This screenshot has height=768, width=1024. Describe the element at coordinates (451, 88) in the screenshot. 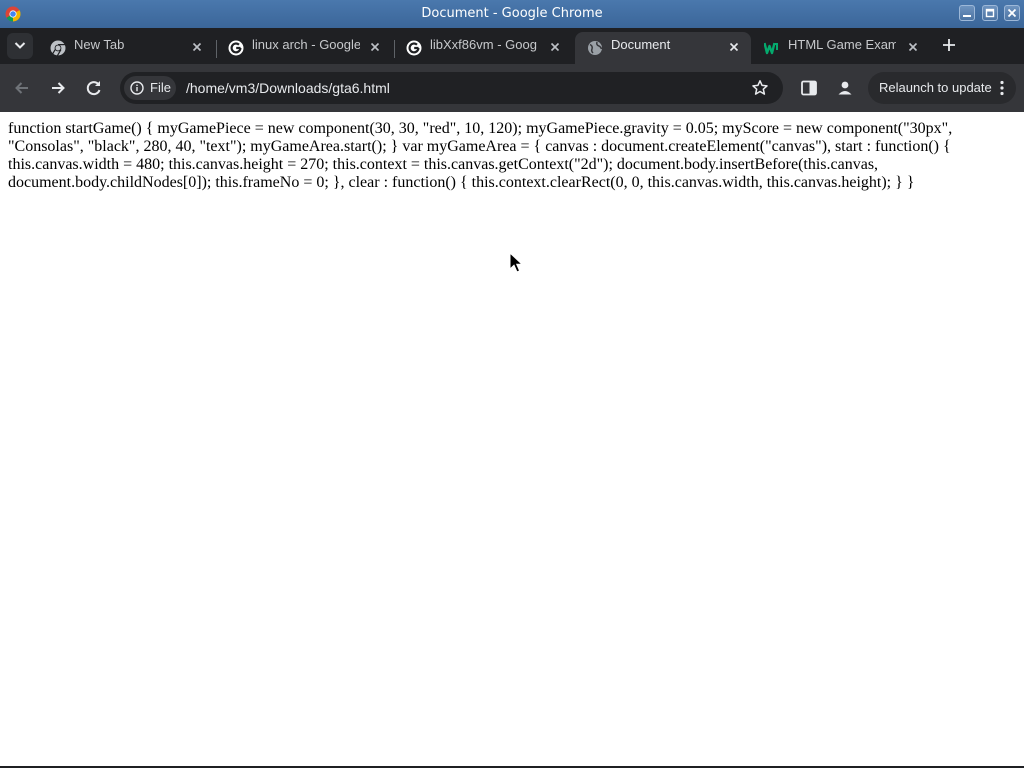

I see `address-bar: File /home/vm3/Downloads/gta6.html` at that location.